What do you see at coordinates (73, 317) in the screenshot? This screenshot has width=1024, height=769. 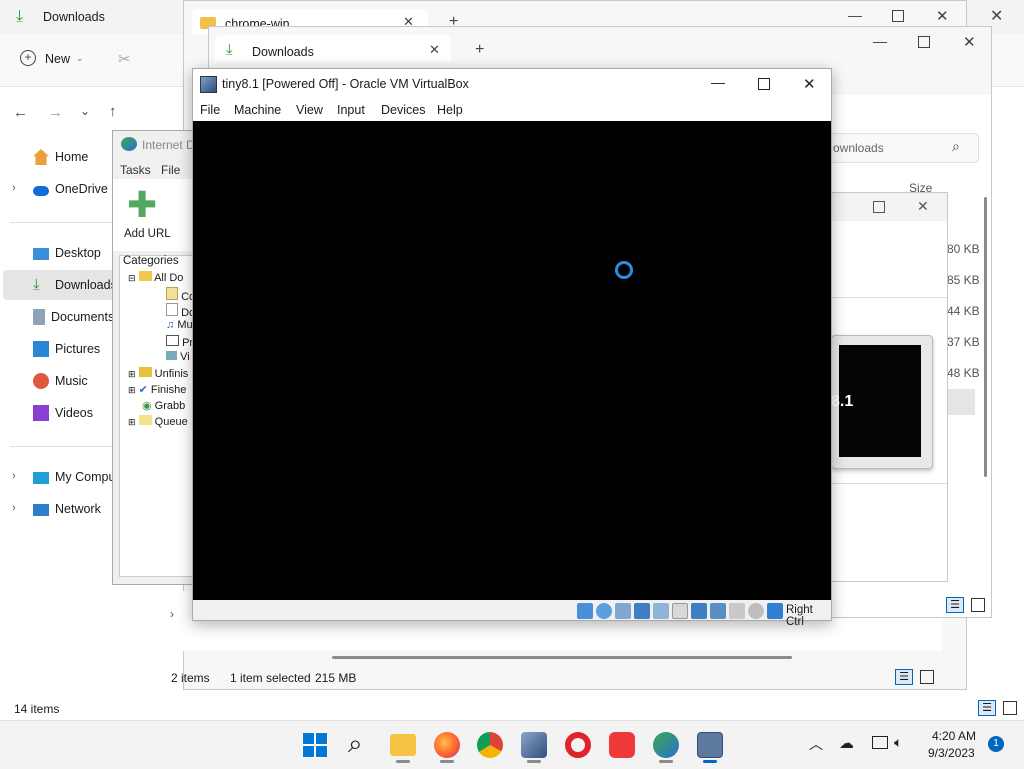 I see `nav-item-documents: Documents` at bounding box center [73, 317].